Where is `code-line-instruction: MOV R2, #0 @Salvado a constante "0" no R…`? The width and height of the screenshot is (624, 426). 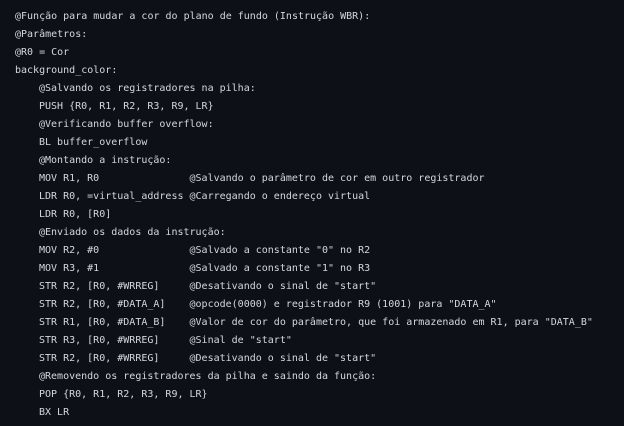 code-line-instruction: MOV R2, #0 @Salvado a constante "0" no R… is located at coordinates (205, 250).